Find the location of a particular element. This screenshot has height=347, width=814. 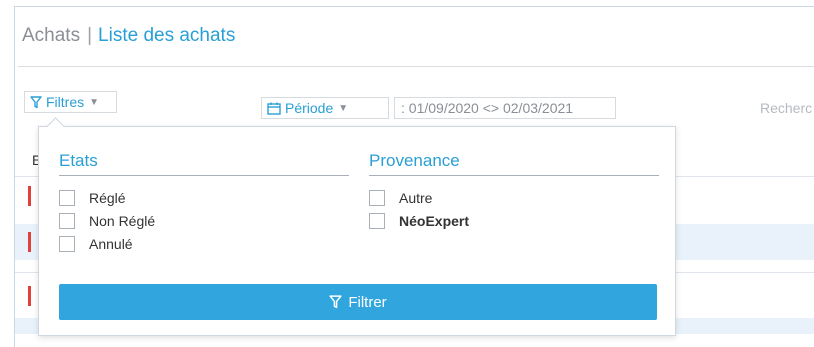

filter-option-regle: Réglé is located at coordinates (204, 197).